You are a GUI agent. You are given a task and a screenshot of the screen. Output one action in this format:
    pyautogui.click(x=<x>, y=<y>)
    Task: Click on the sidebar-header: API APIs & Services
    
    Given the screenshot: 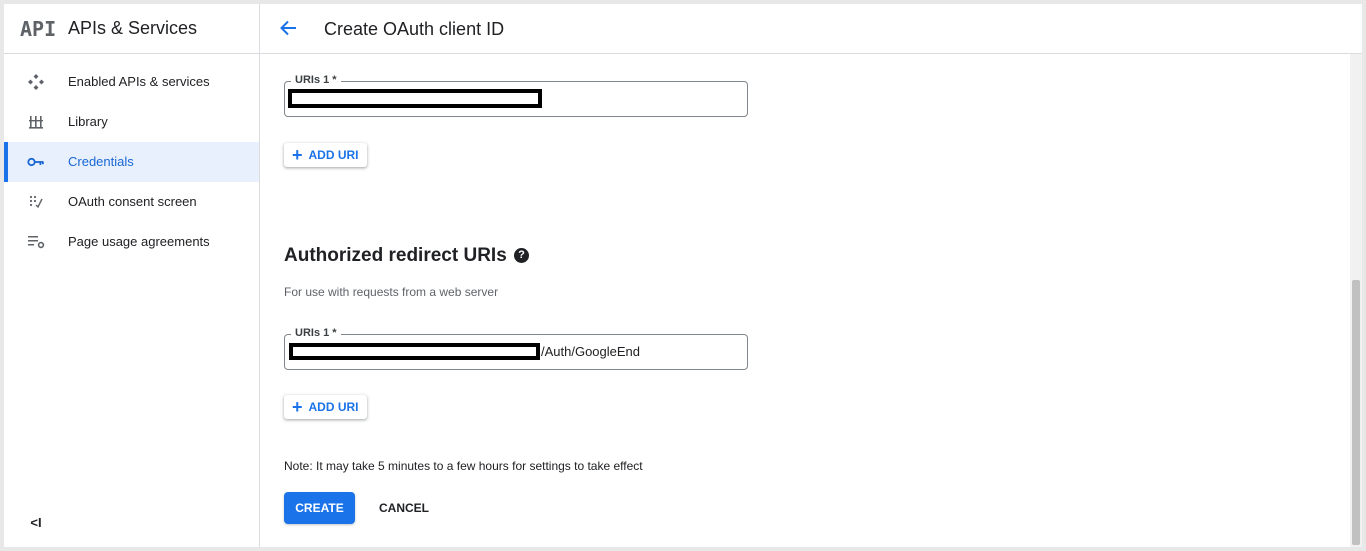 What is the action you would take?
    pyautogui.click(x=131, y=29)
    